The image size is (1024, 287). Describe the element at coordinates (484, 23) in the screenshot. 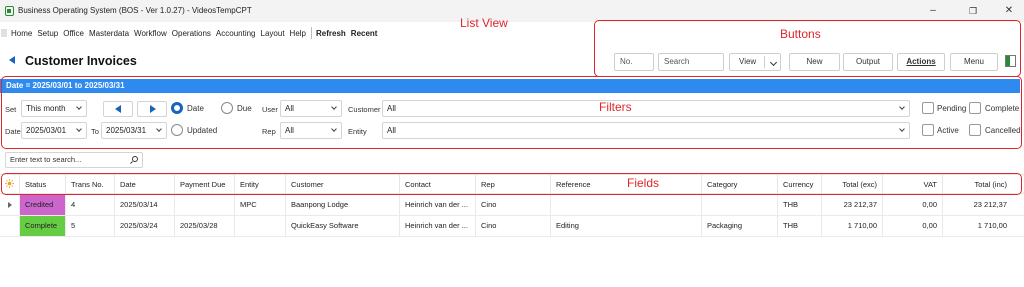

I see `annotation-list-view: List View` at that location.